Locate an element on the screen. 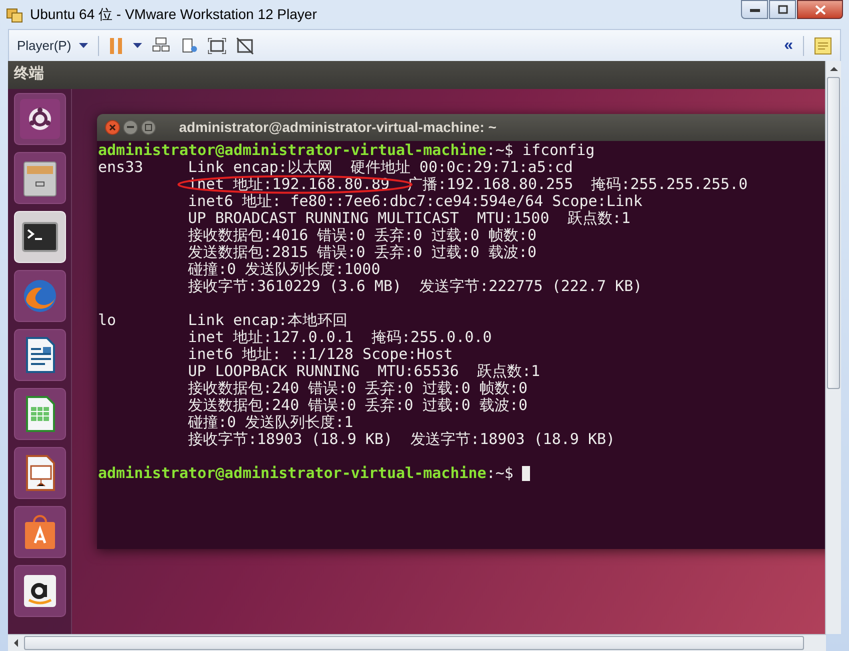 The height and width of the screenshot is (651, 849). output-line: 发送数据包:2815 错误:0 丢弃:0 过载:0 载波:0 is located at coordinates (362, 252).